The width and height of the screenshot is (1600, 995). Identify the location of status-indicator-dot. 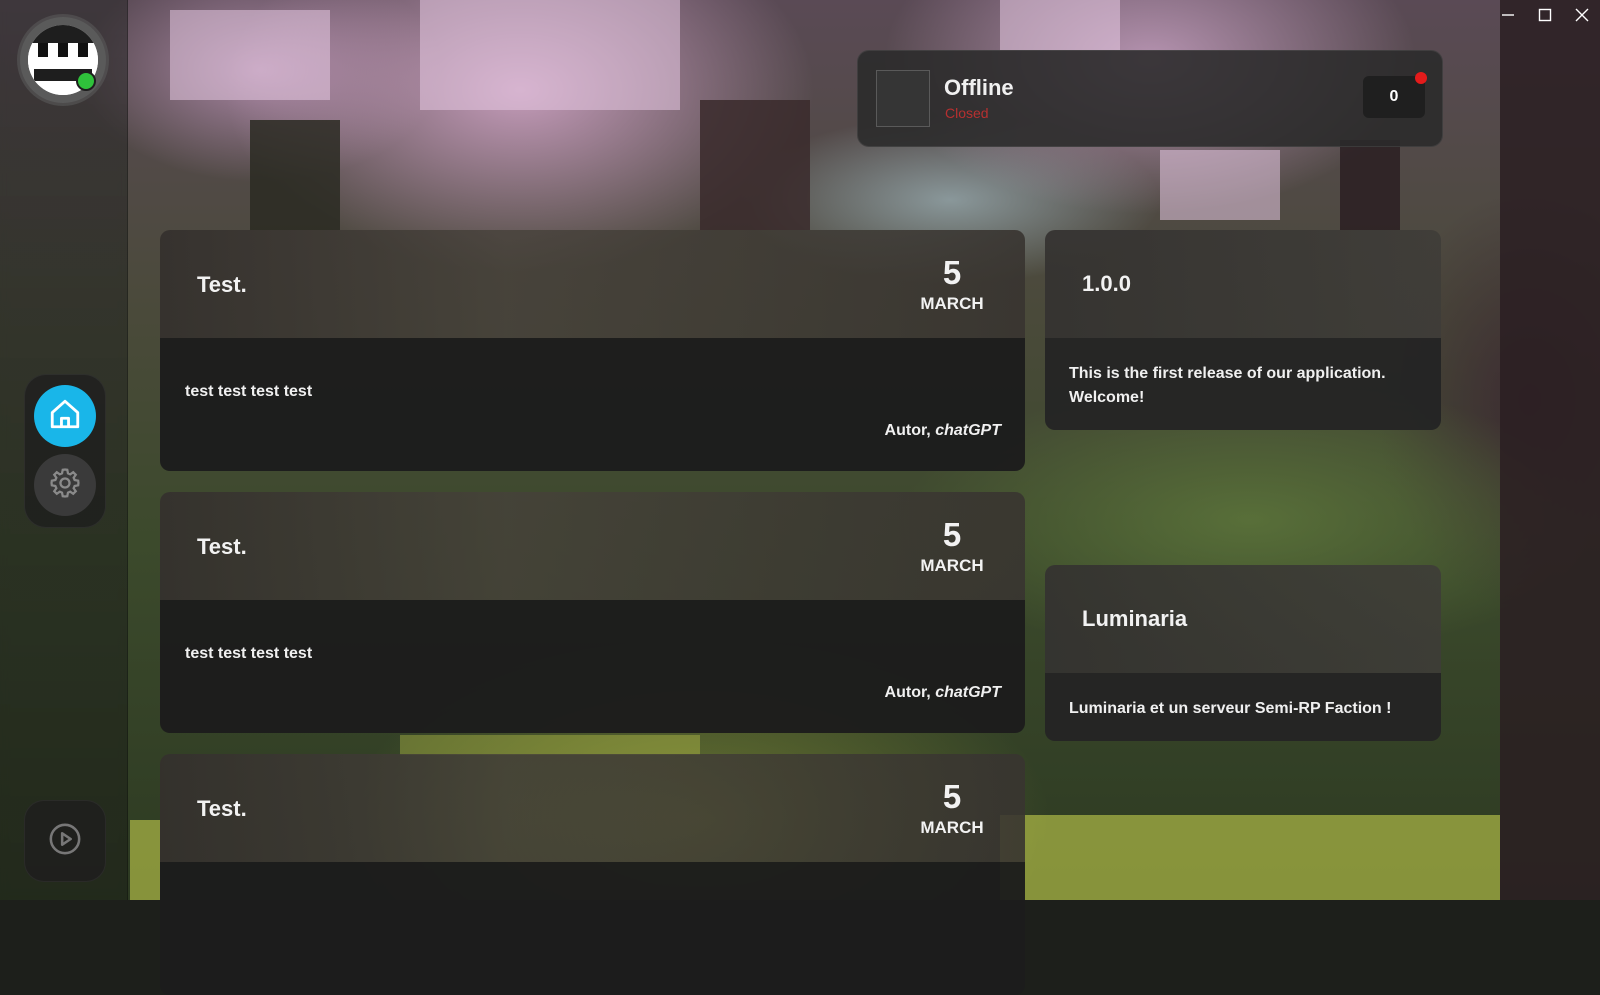
(1421, 78).